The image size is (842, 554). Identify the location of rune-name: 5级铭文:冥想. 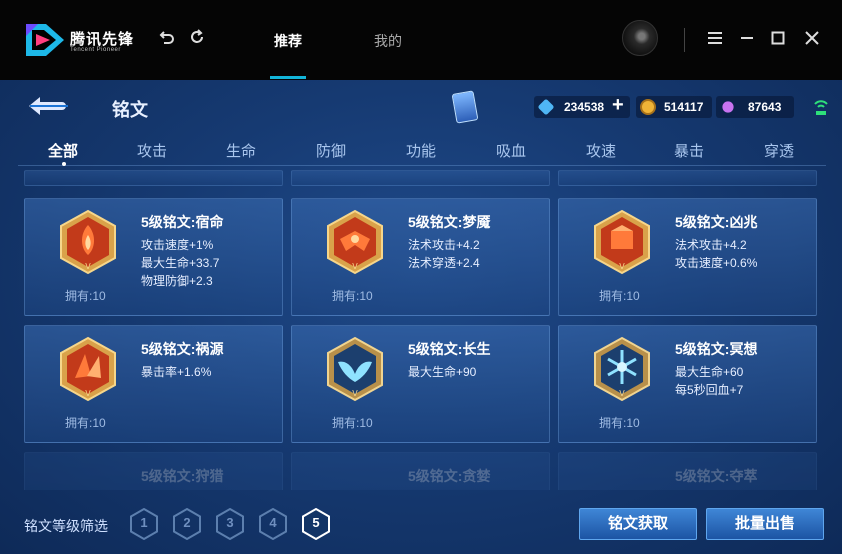
(716, 349).